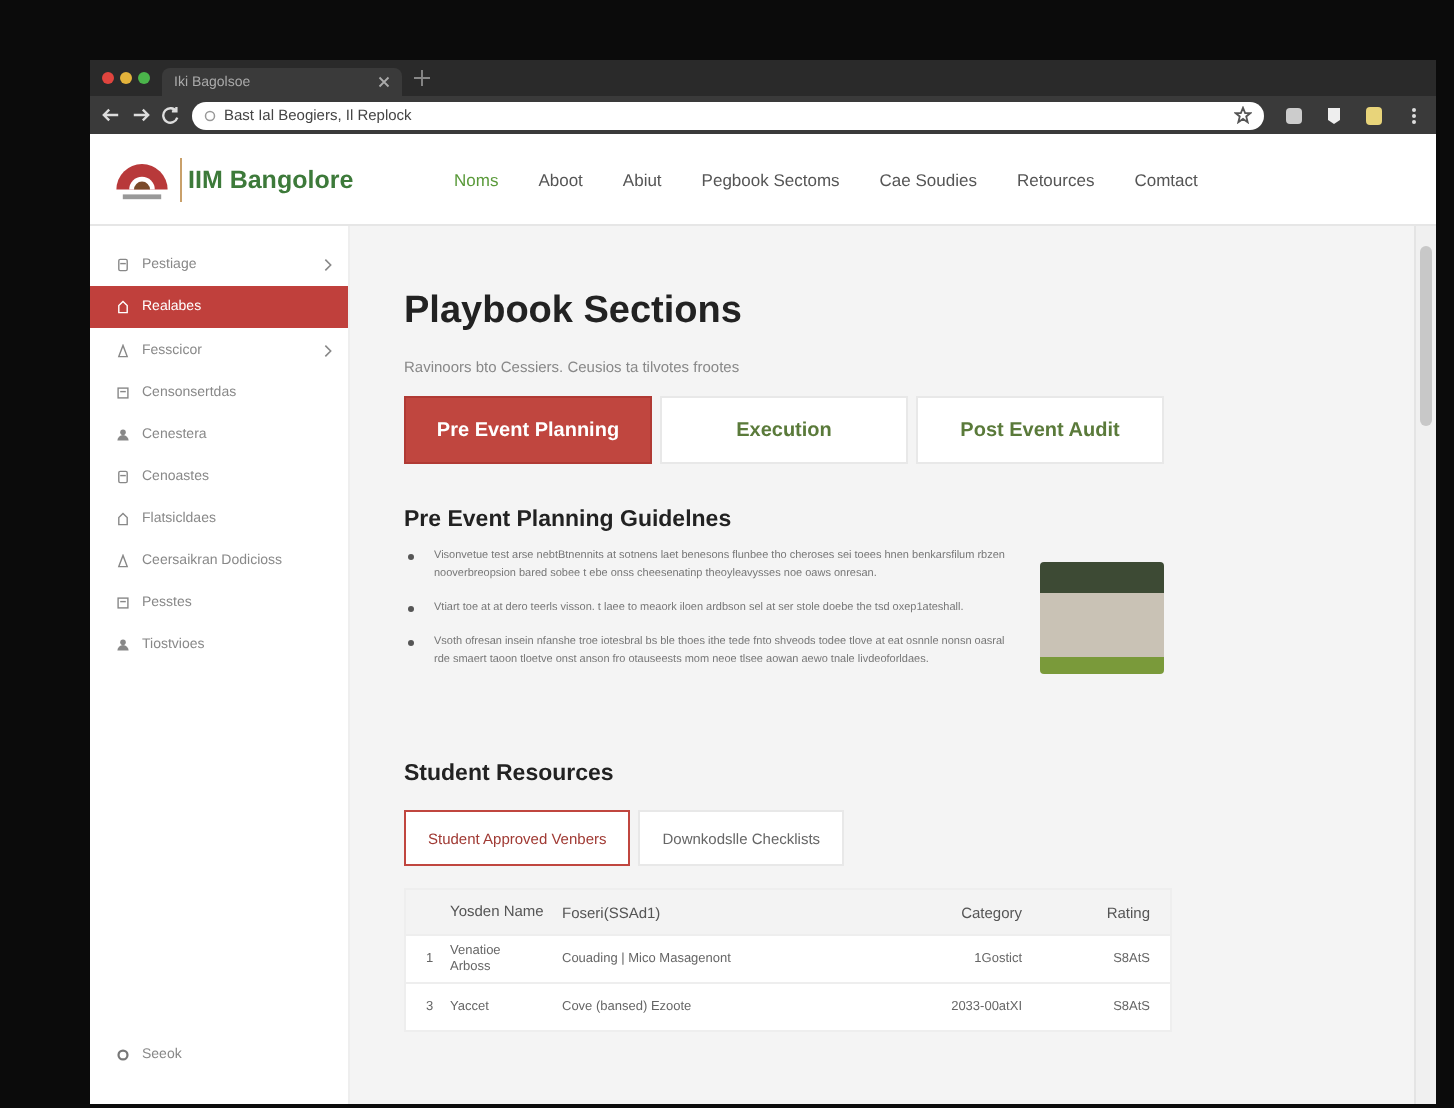  Describe the element at coordinates (528, 430) in the screenshot. I see `section-tab: Pre Event Planning` at that location.